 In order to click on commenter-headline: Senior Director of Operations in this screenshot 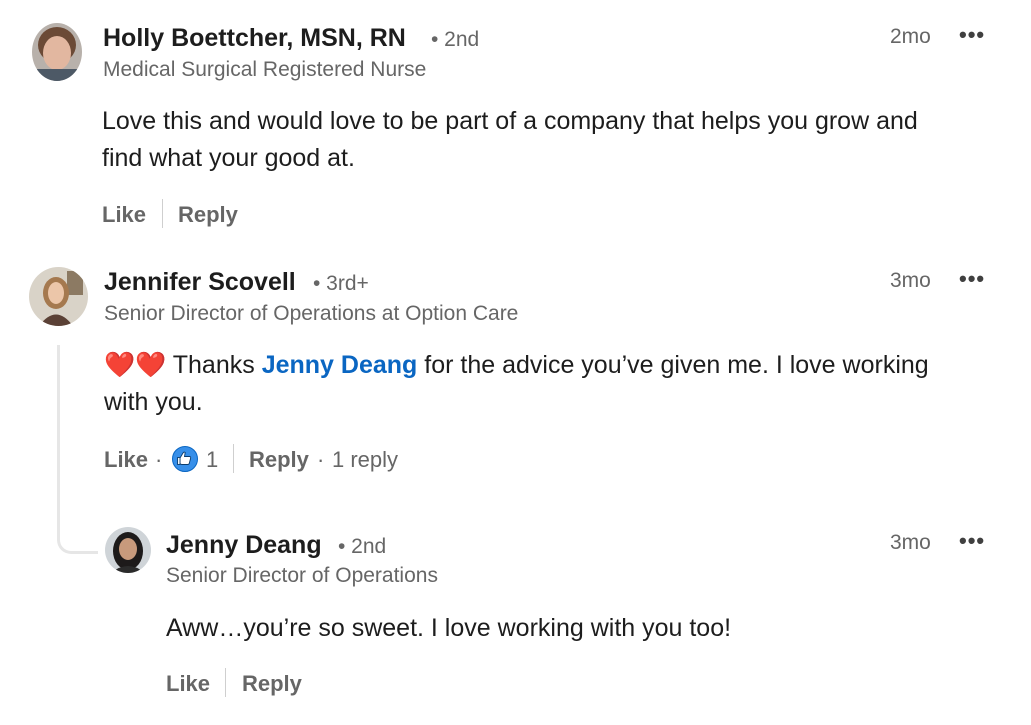, I will do `click(302, 575)`.